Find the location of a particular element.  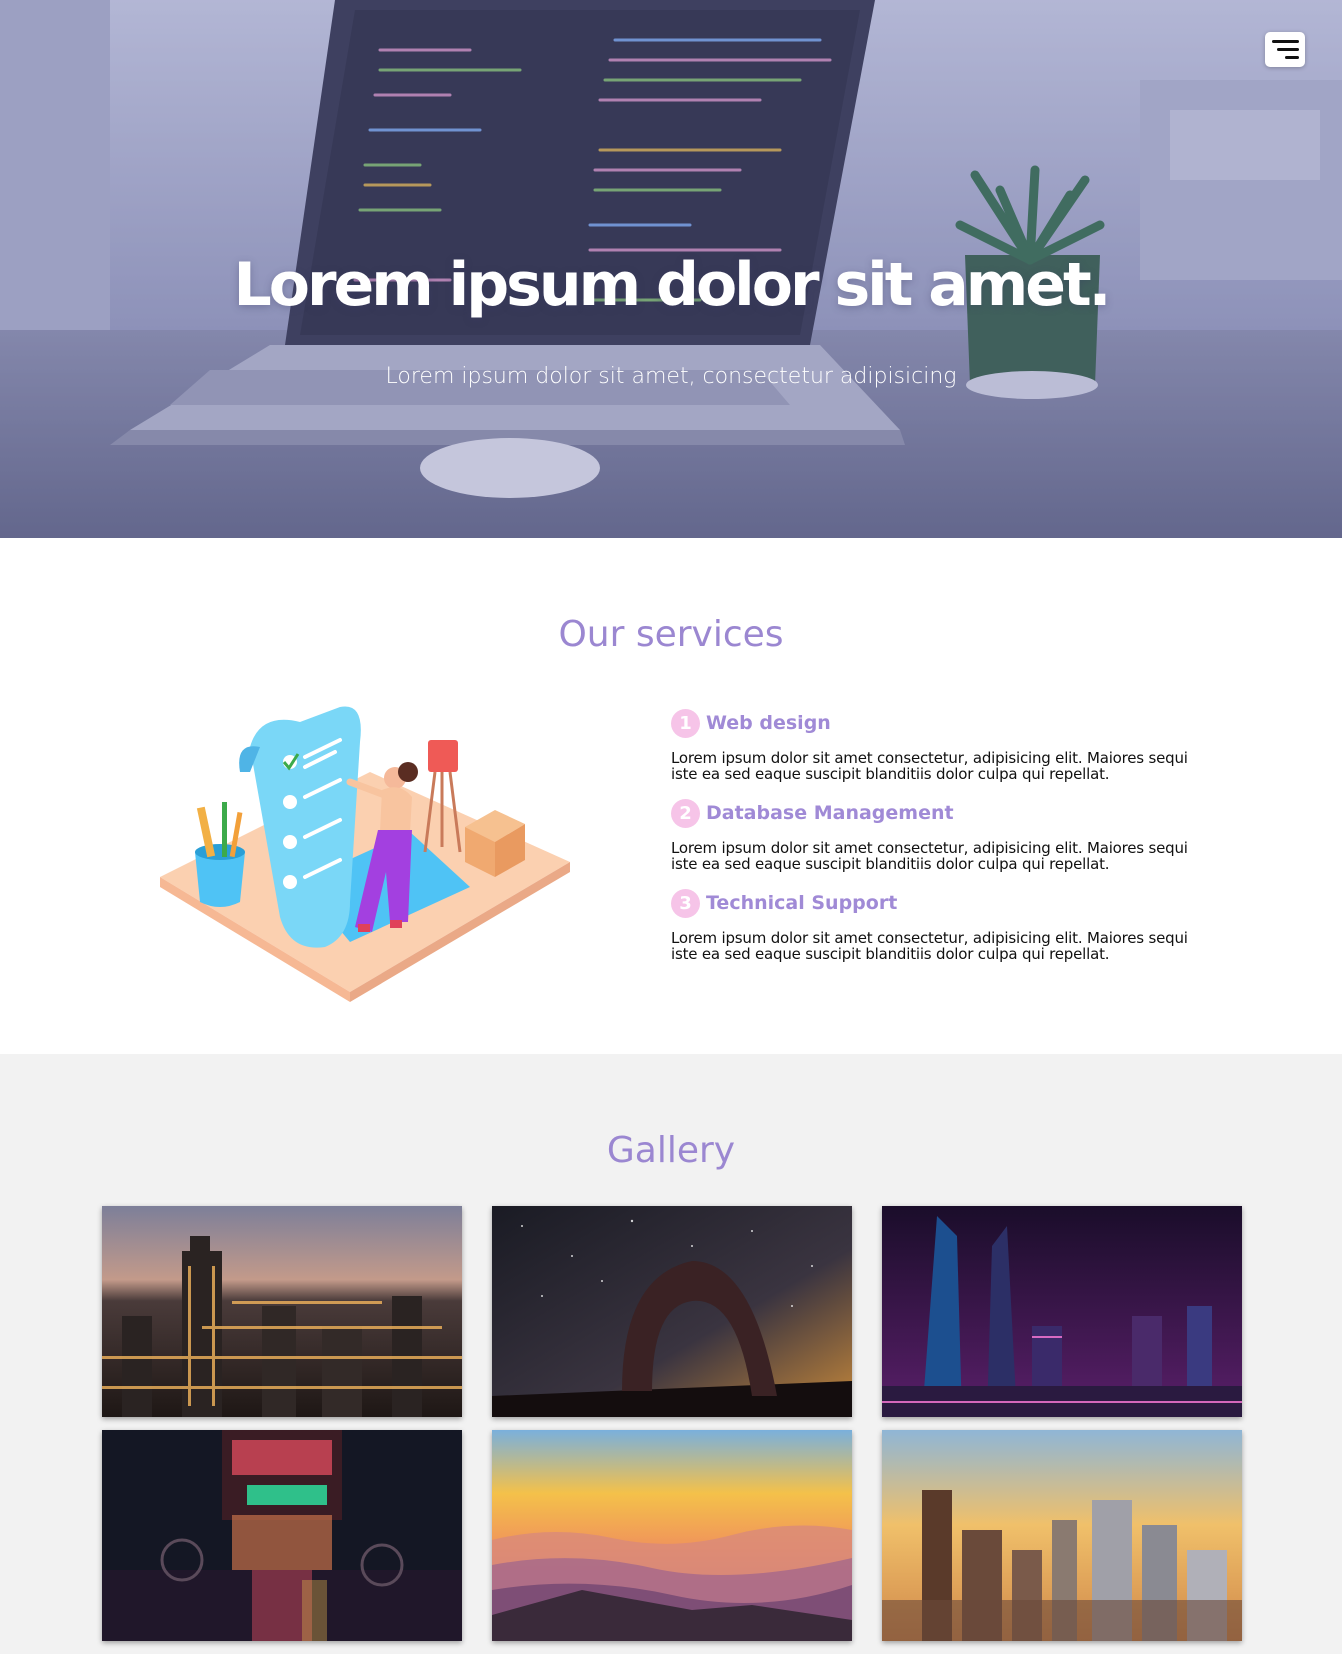

services-title: Our services is located at coordinates (671, 634).